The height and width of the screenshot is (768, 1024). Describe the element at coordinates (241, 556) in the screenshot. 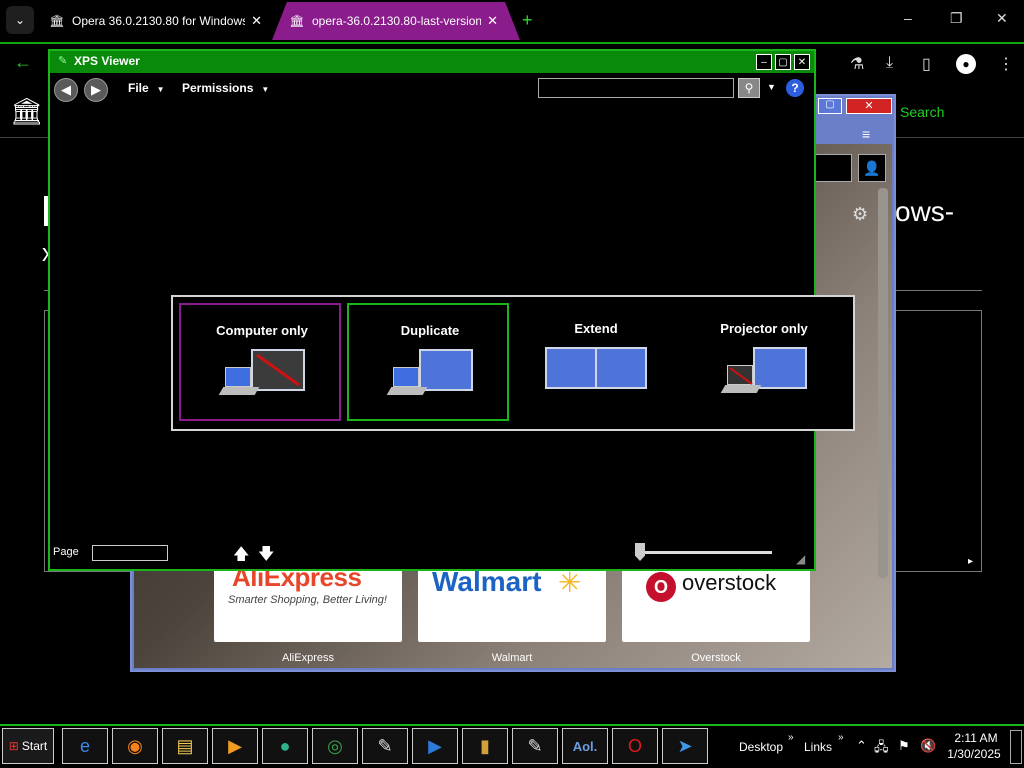

I see `previous-page-icon: 🡅` at that location.